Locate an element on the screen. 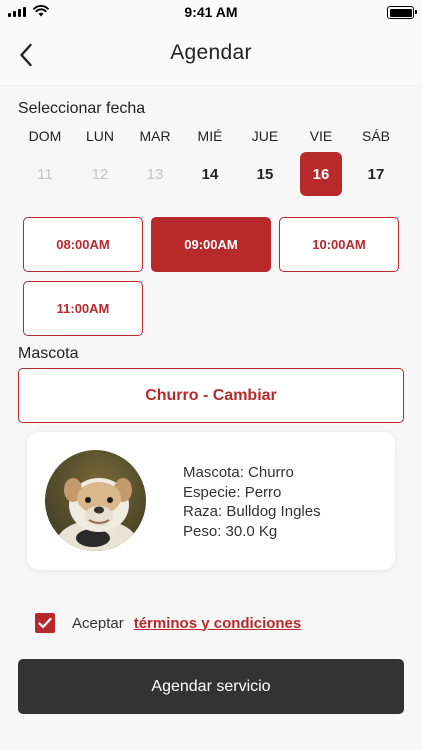 The image size is (422, 750). weekday-label: SÁB is located at coordinates (375, 136).